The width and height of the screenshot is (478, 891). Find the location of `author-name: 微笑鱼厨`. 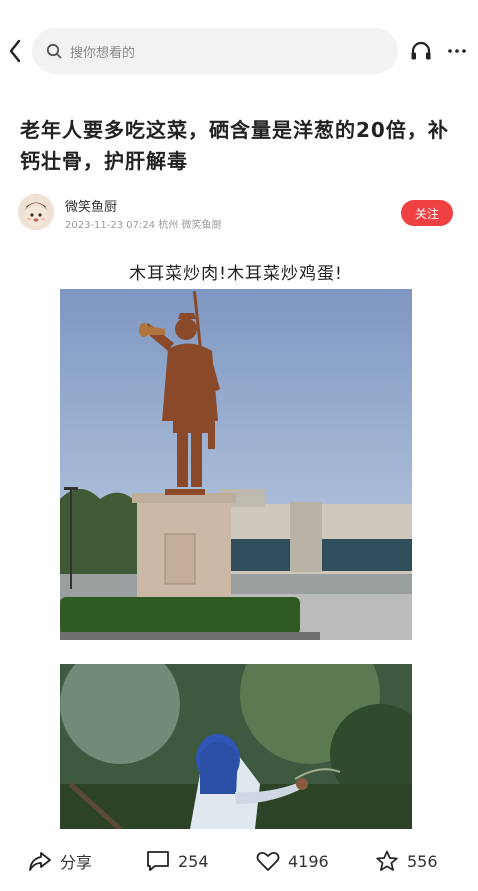

author-name: 微笑鱼厨 is located at coordinates (91, 205).